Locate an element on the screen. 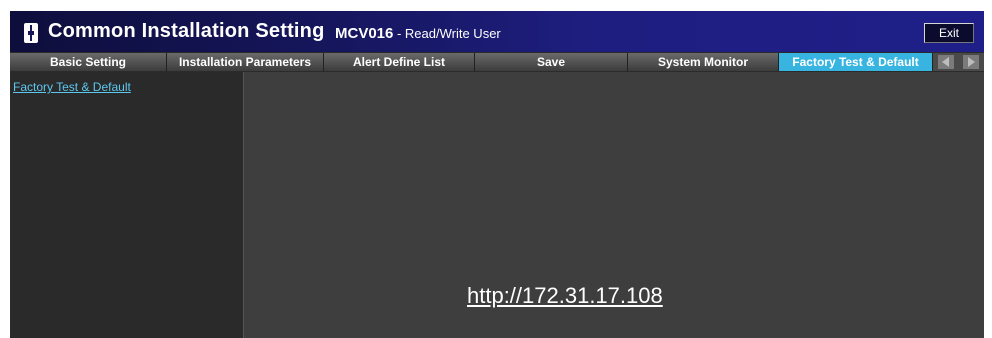 The width and height of the screenshot is (992, 338). scroll-left-button is located at coordinates (945, 62).